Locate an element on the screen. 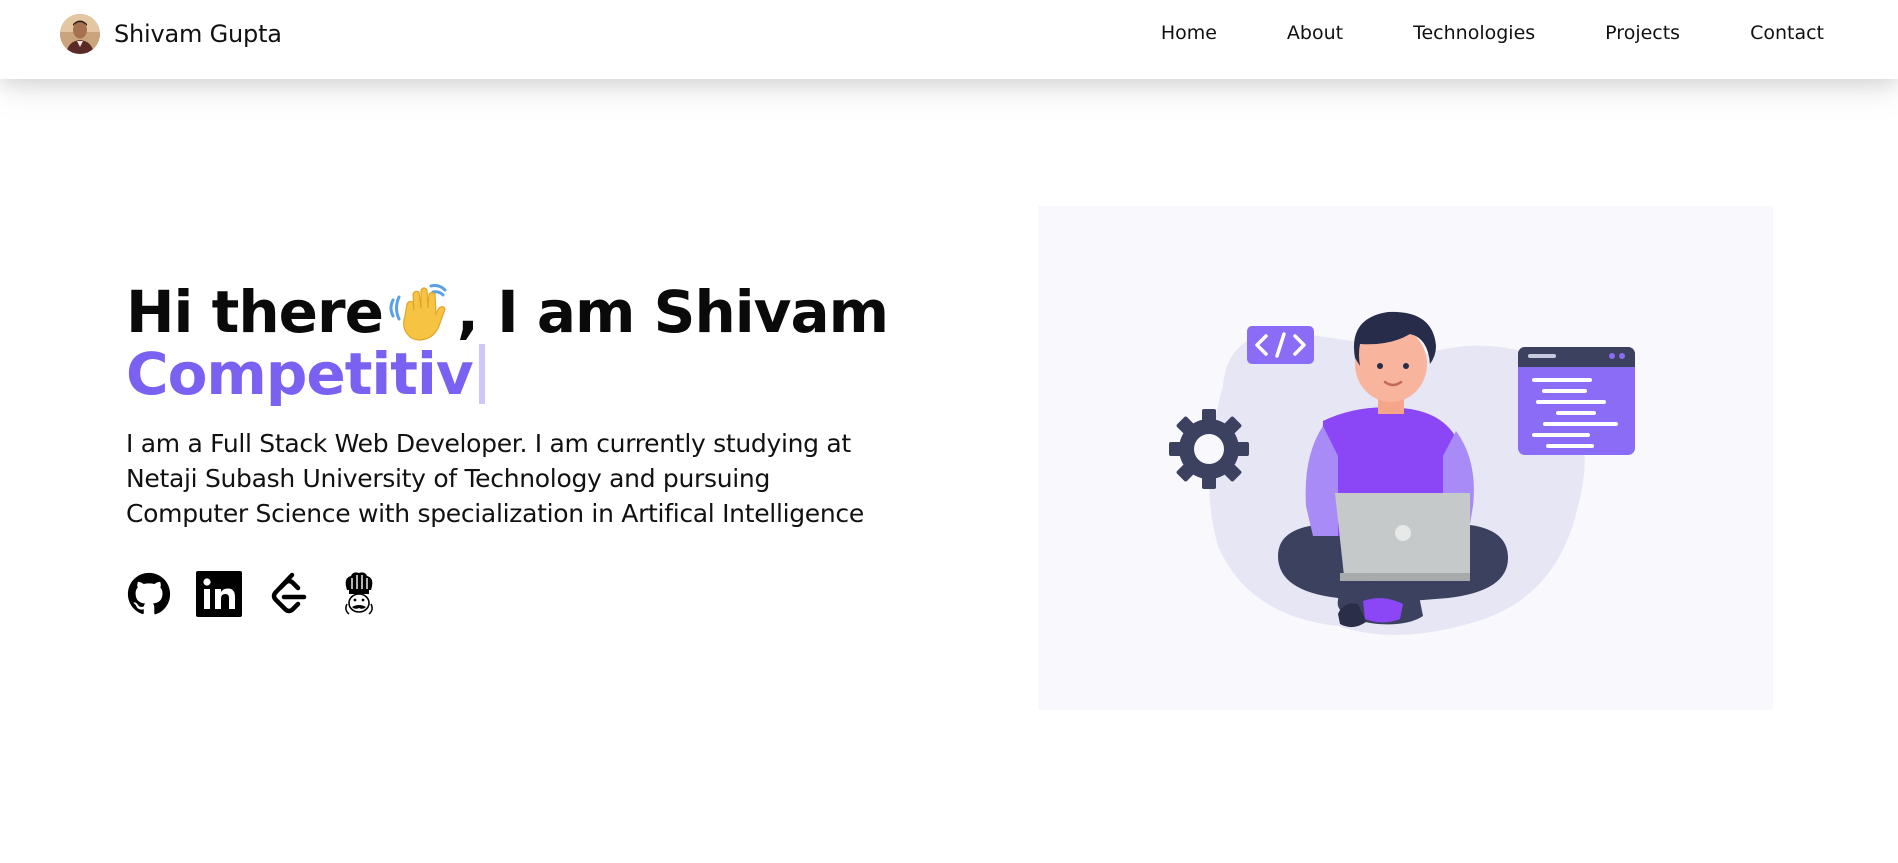  nav-item-projects: Projects is located at coordinates (1642, 33).